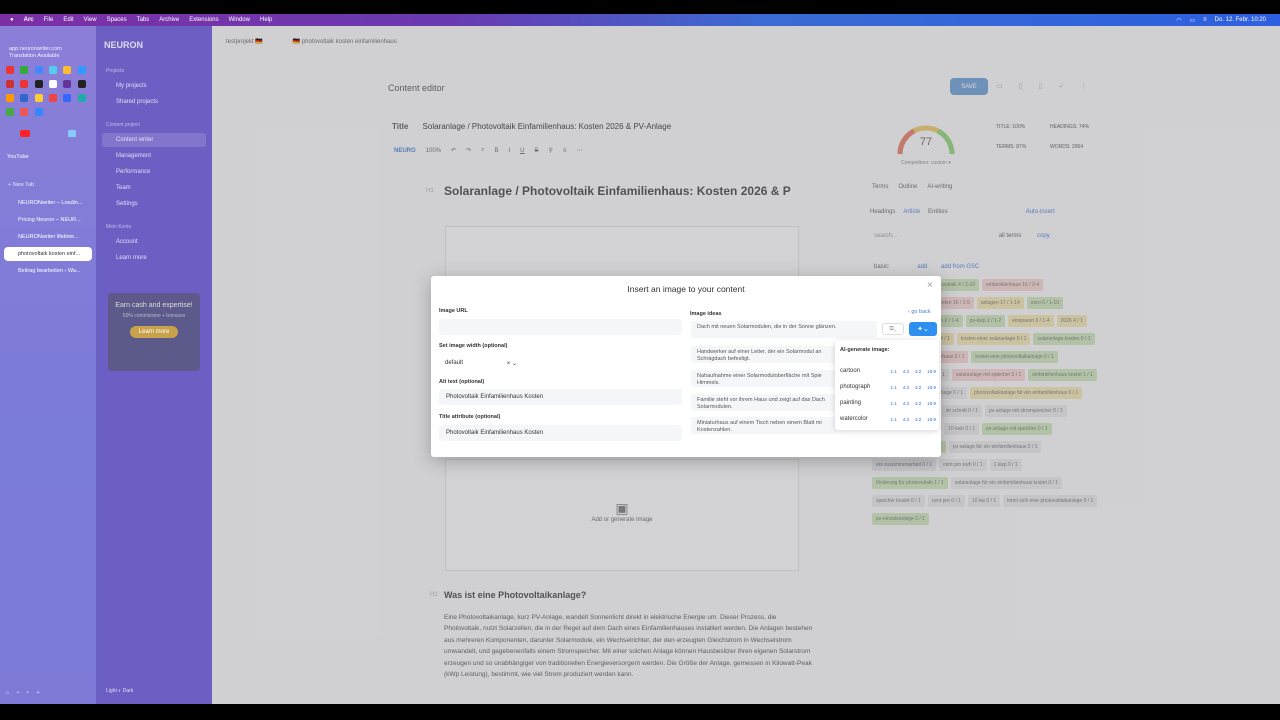 This screenshot has height=720, width=1280. Describe the element at coordinates (154, 86) in the screenshot. I see `nav-my-projects: My projects` at that location.